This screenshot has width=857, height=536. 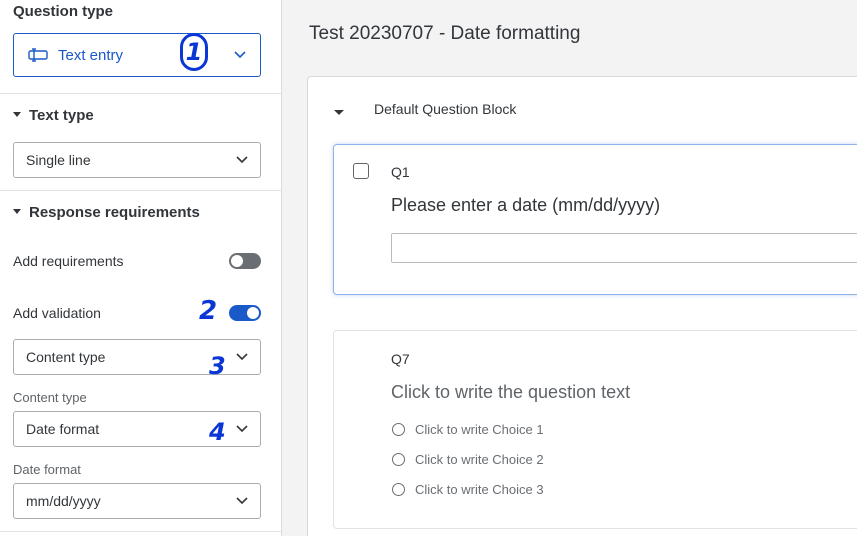 What do you see at coordinates (66, 357) in the screenshot?
I see `validation-type-value: Content type` at bounding box center [66, 357].